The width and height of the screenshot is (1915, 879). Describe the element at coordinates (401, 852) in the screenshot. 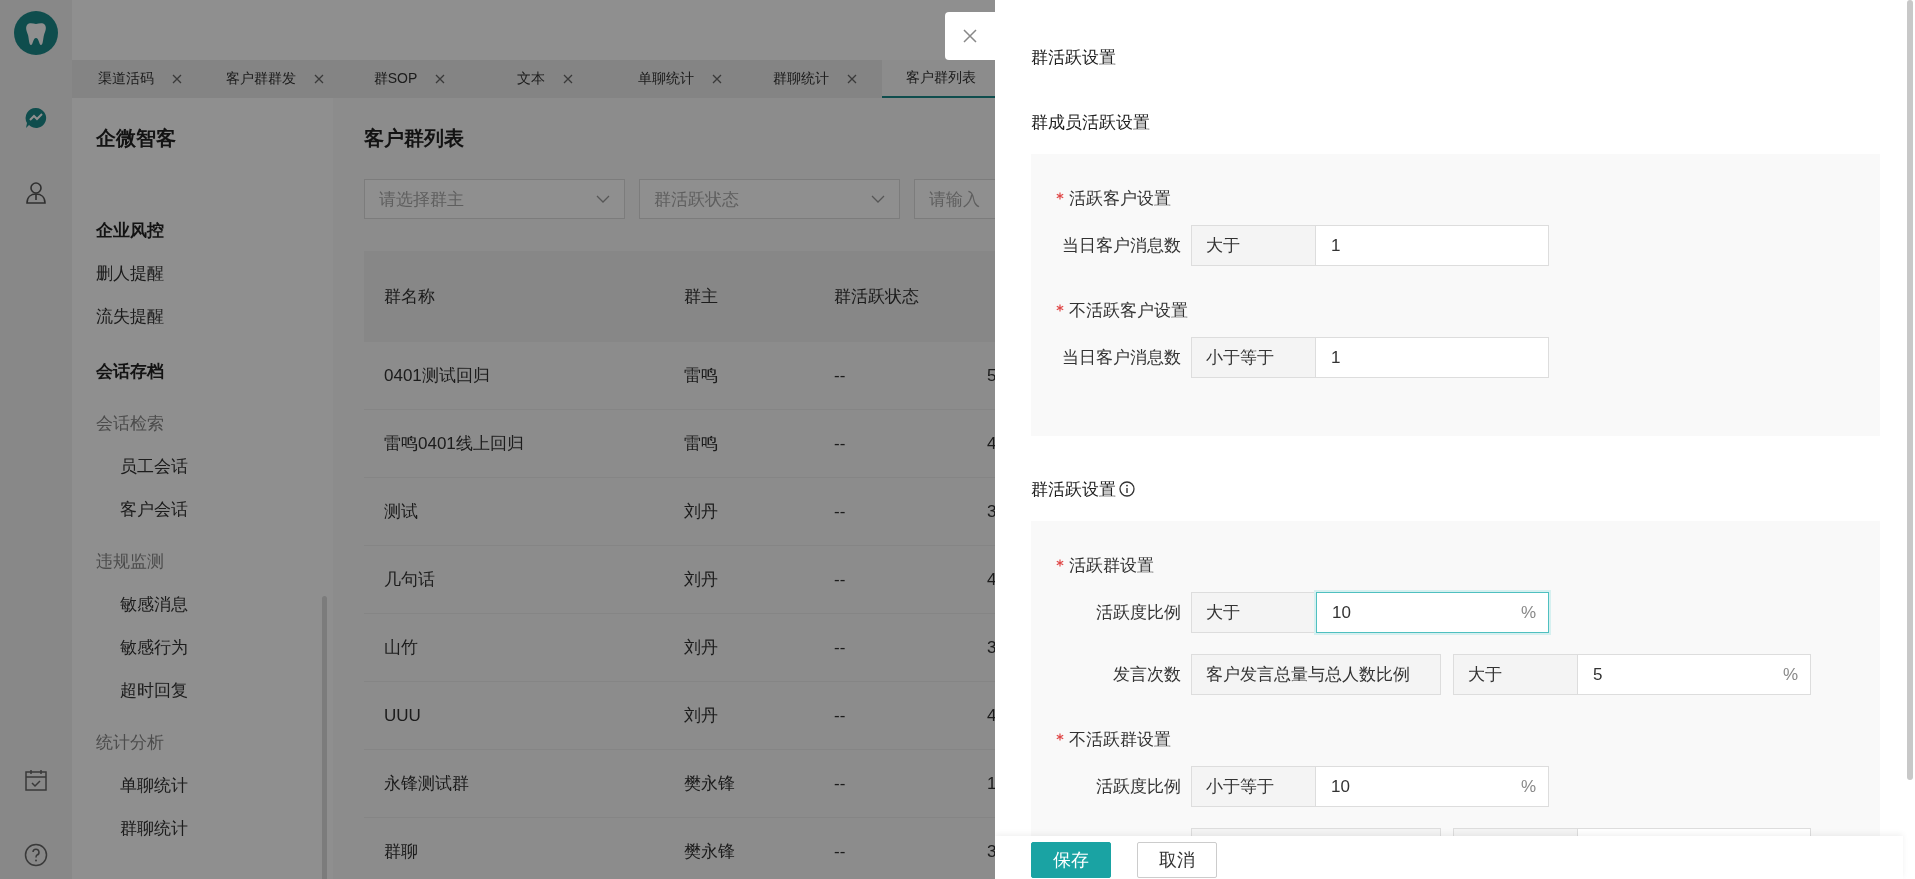

I see `table-cell-text: 群聊` at that location.